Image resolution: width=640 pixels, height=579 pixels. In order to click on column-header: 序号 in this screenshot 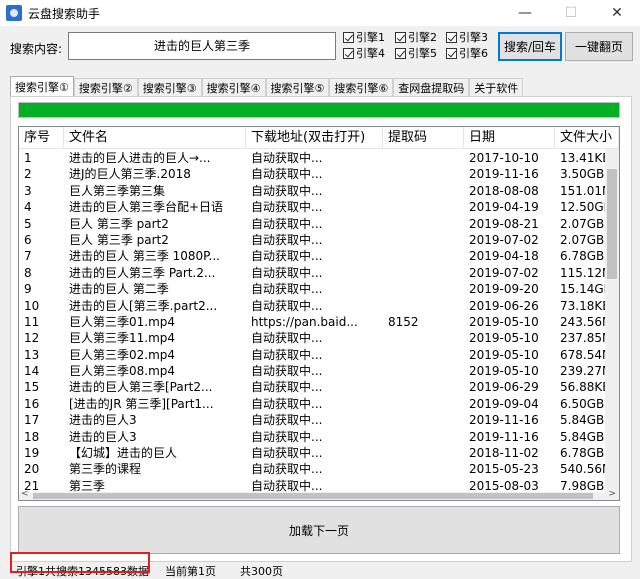, I will do `click(41, 138)`.